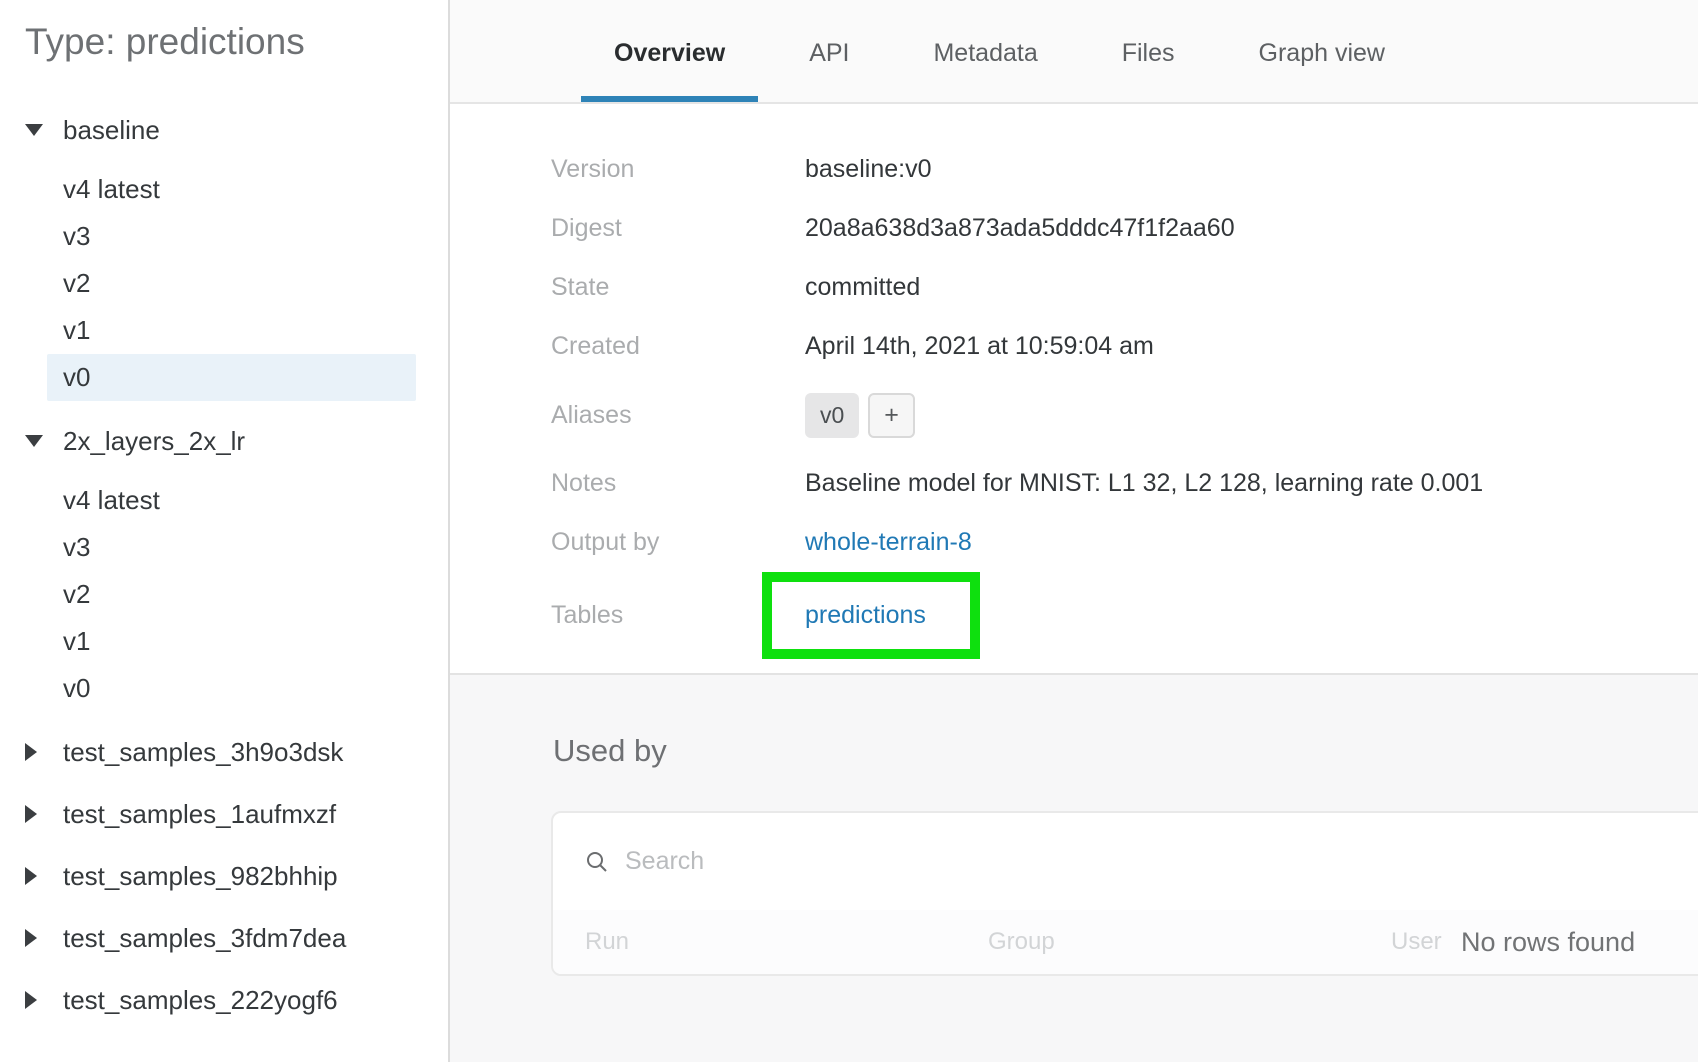 The image size is (1698, 1062). Describe the element at coordinates (605, 542) in the screenshot. I see `field-label-output-by: Output by` at that location.